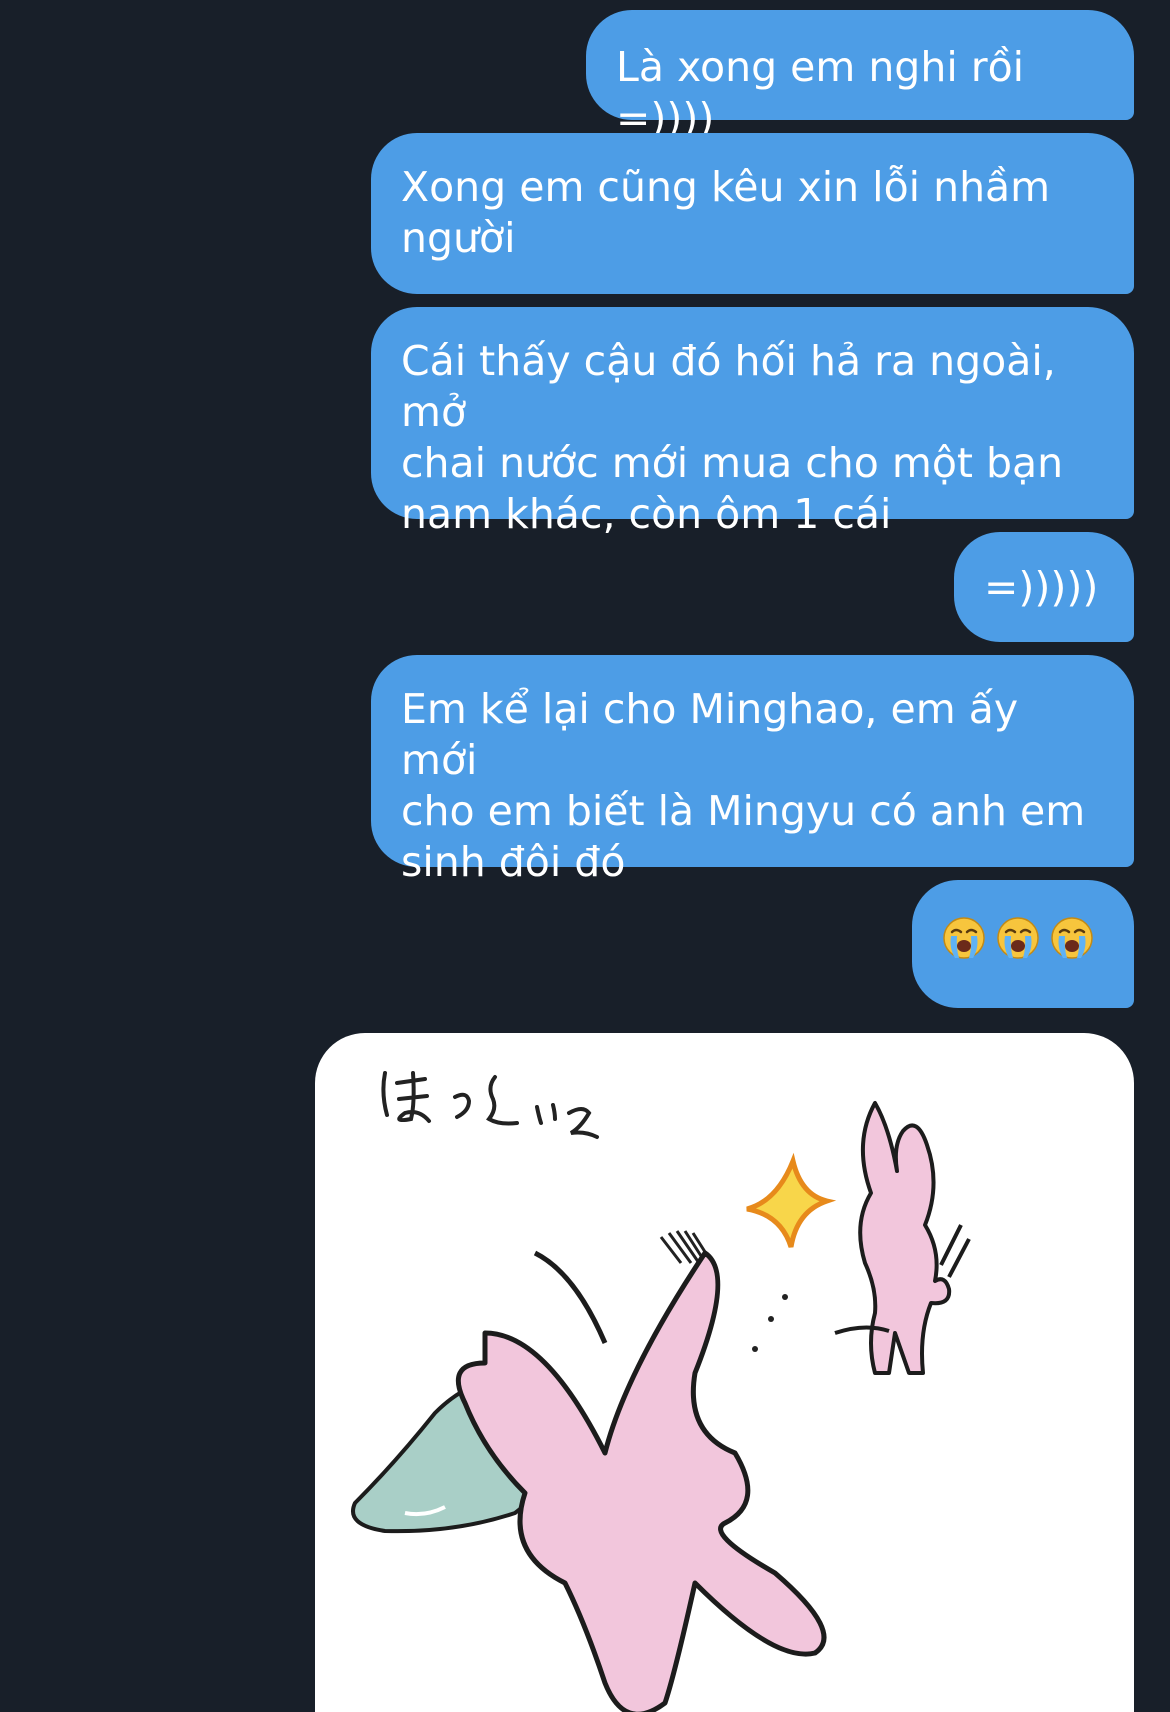  I want to click on emoji-row, so click(1038, 935).